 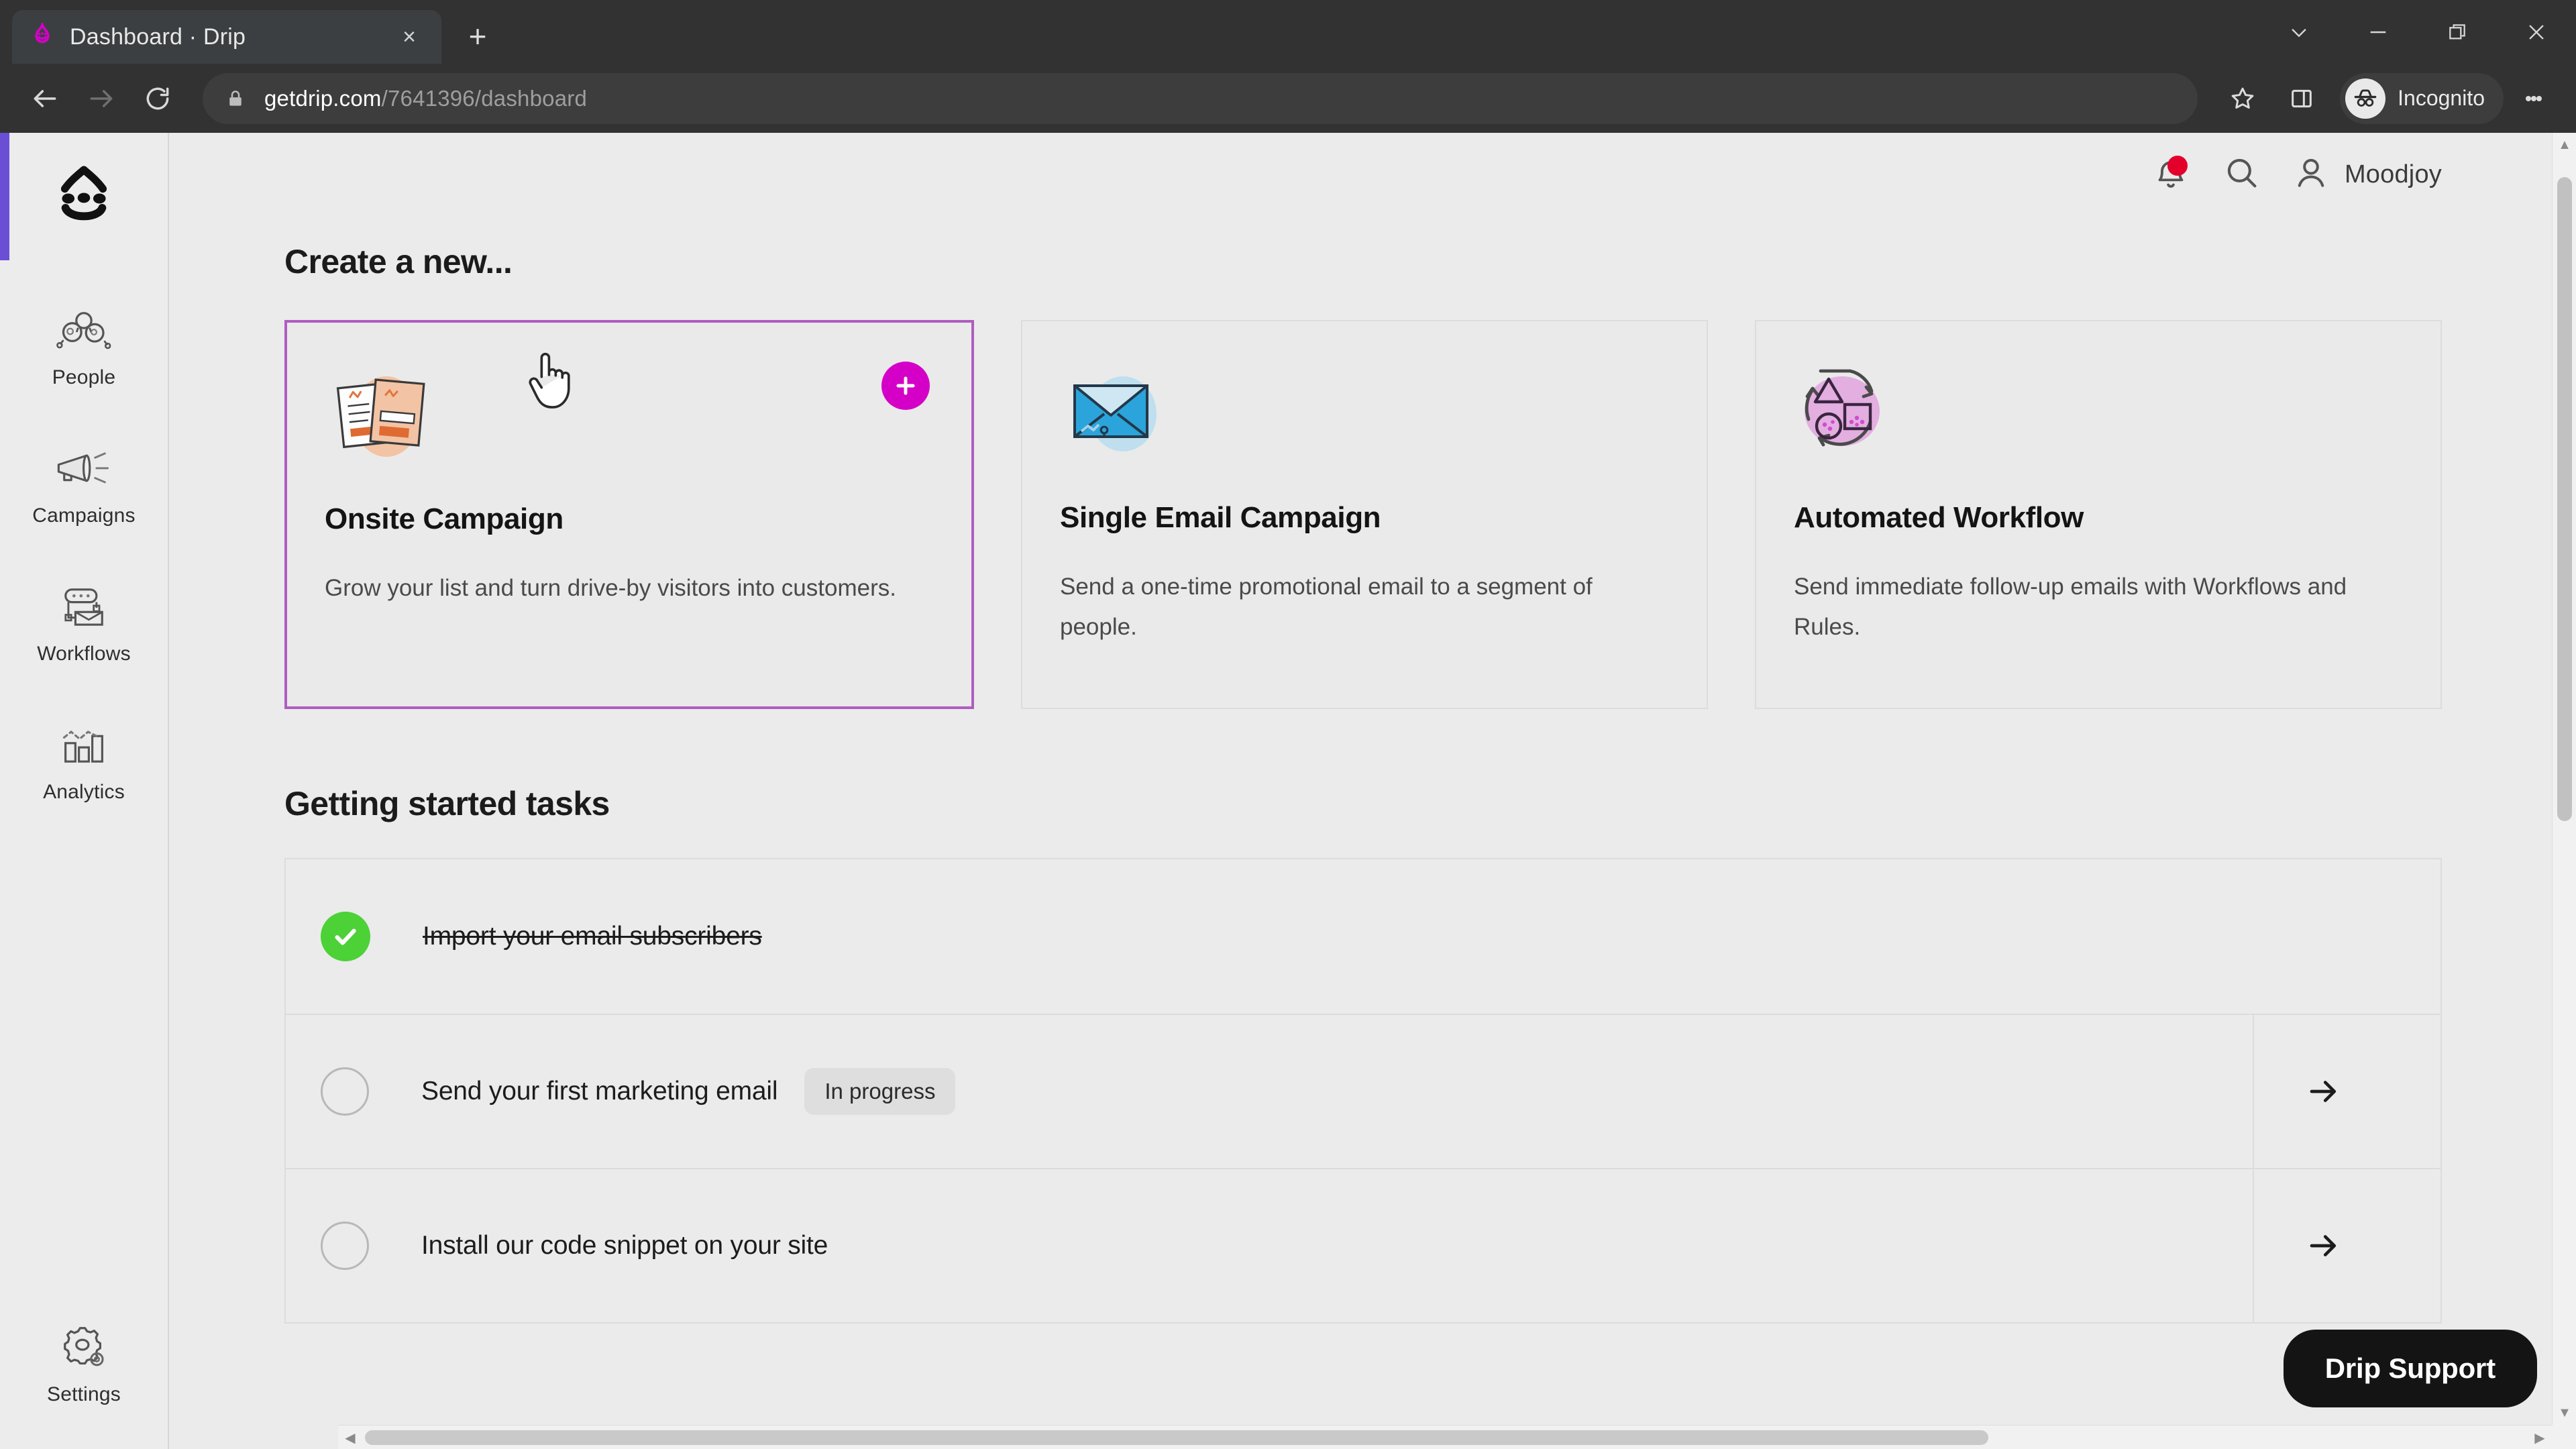 I want to click on url-path: /7641396/dashboard, so click(x=484, y=98).